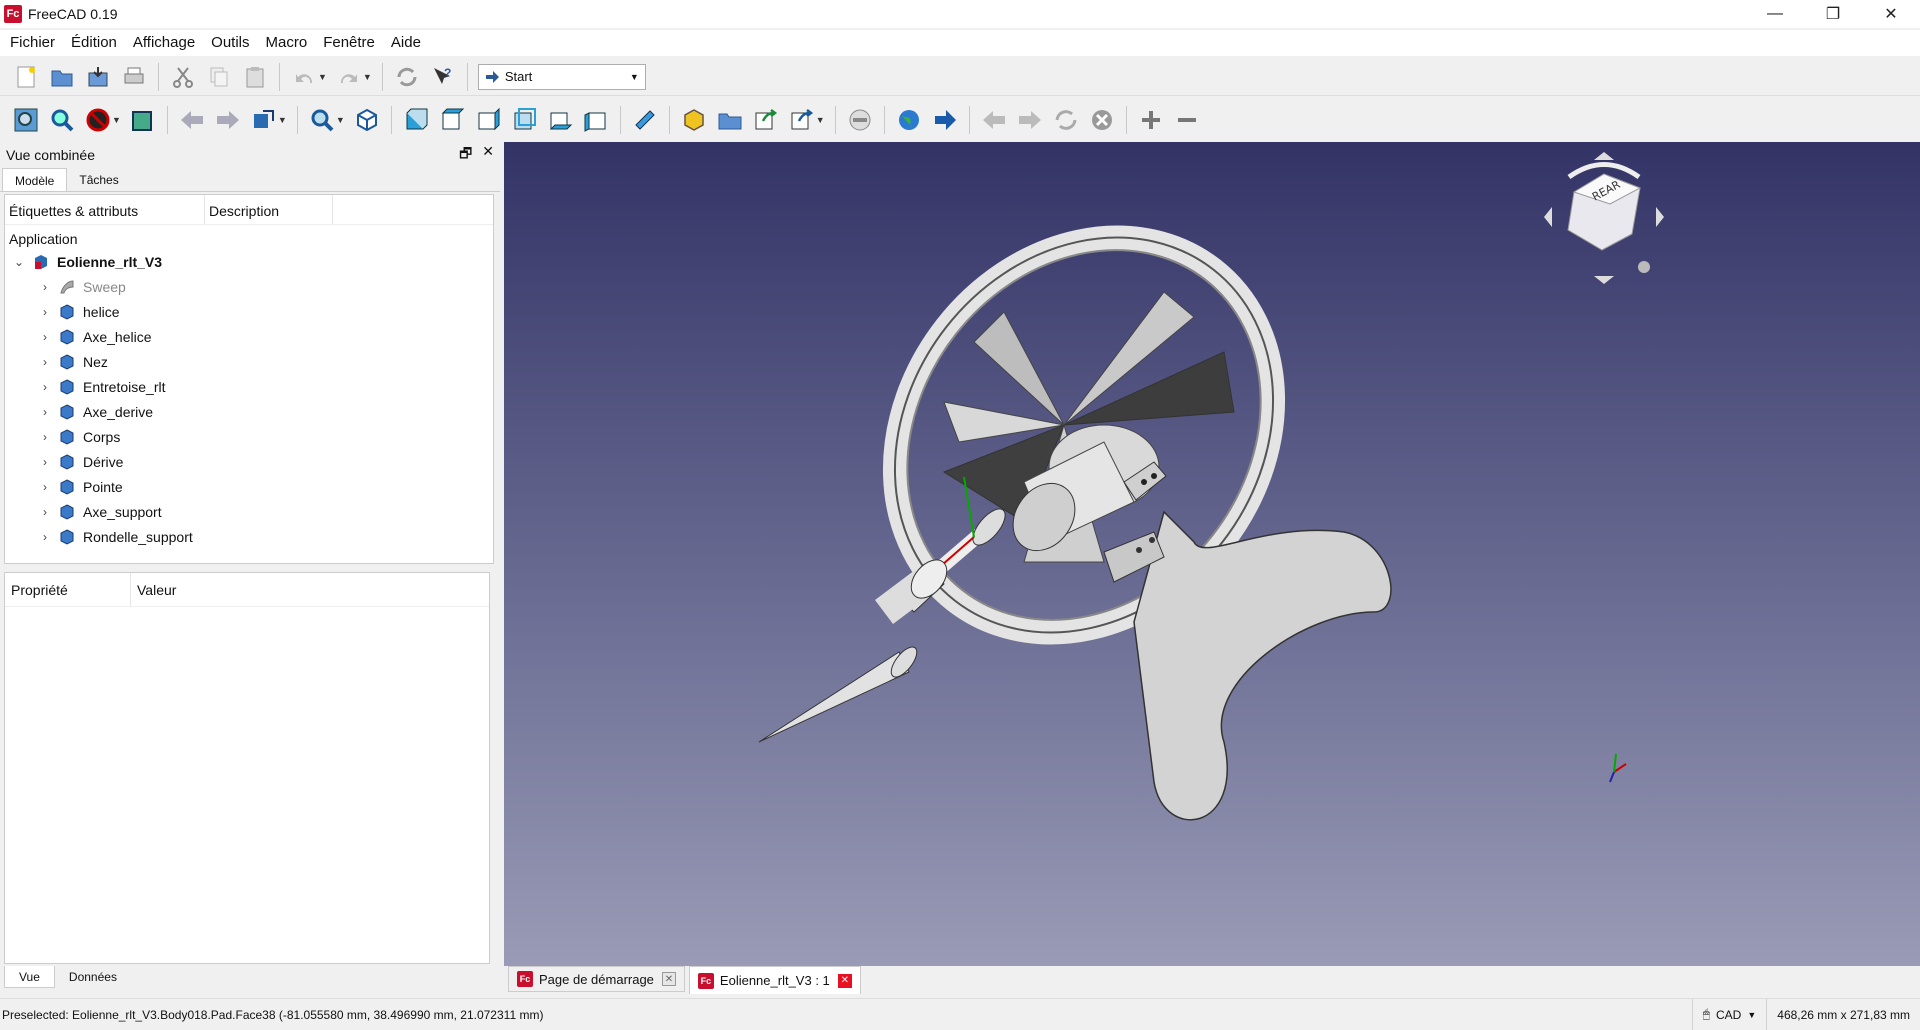 This screenshot has width=1920, height=1030. I want to click on web-back-icon, so click(994, 120).